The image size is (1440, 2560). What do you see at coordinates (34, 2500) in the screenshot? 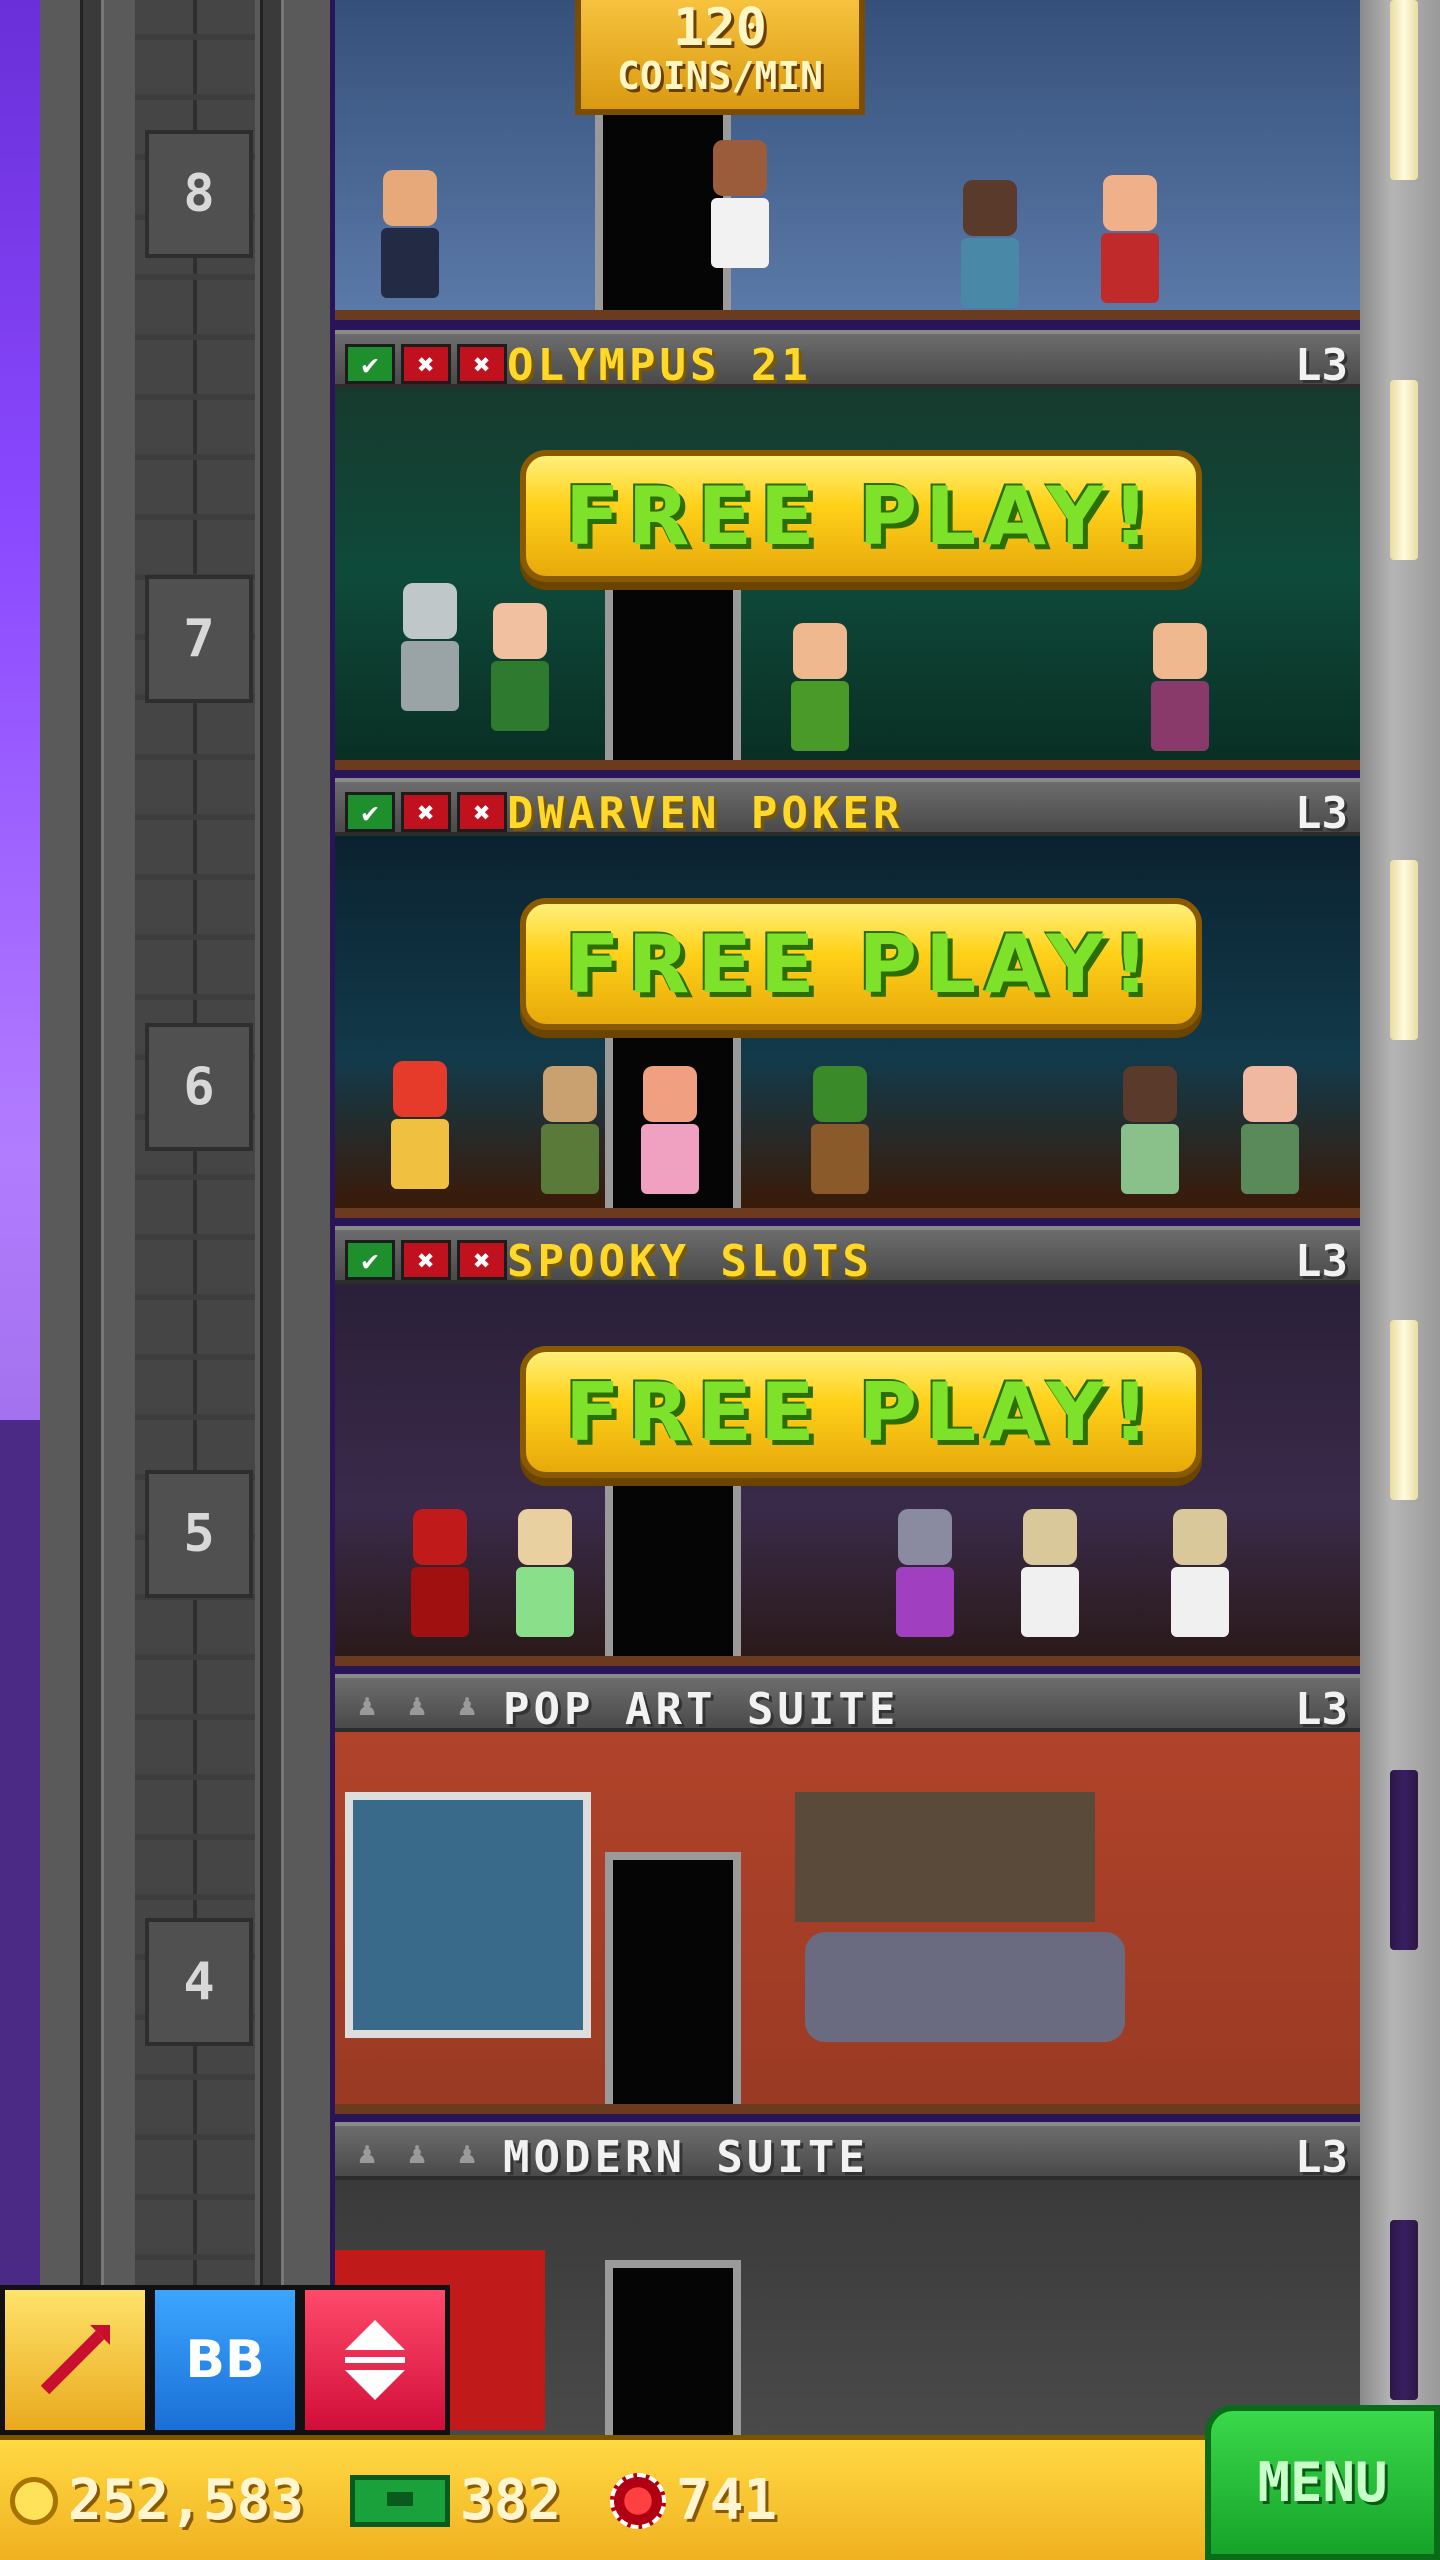
I see `coin-icon` at bounding box center [34, 2500].